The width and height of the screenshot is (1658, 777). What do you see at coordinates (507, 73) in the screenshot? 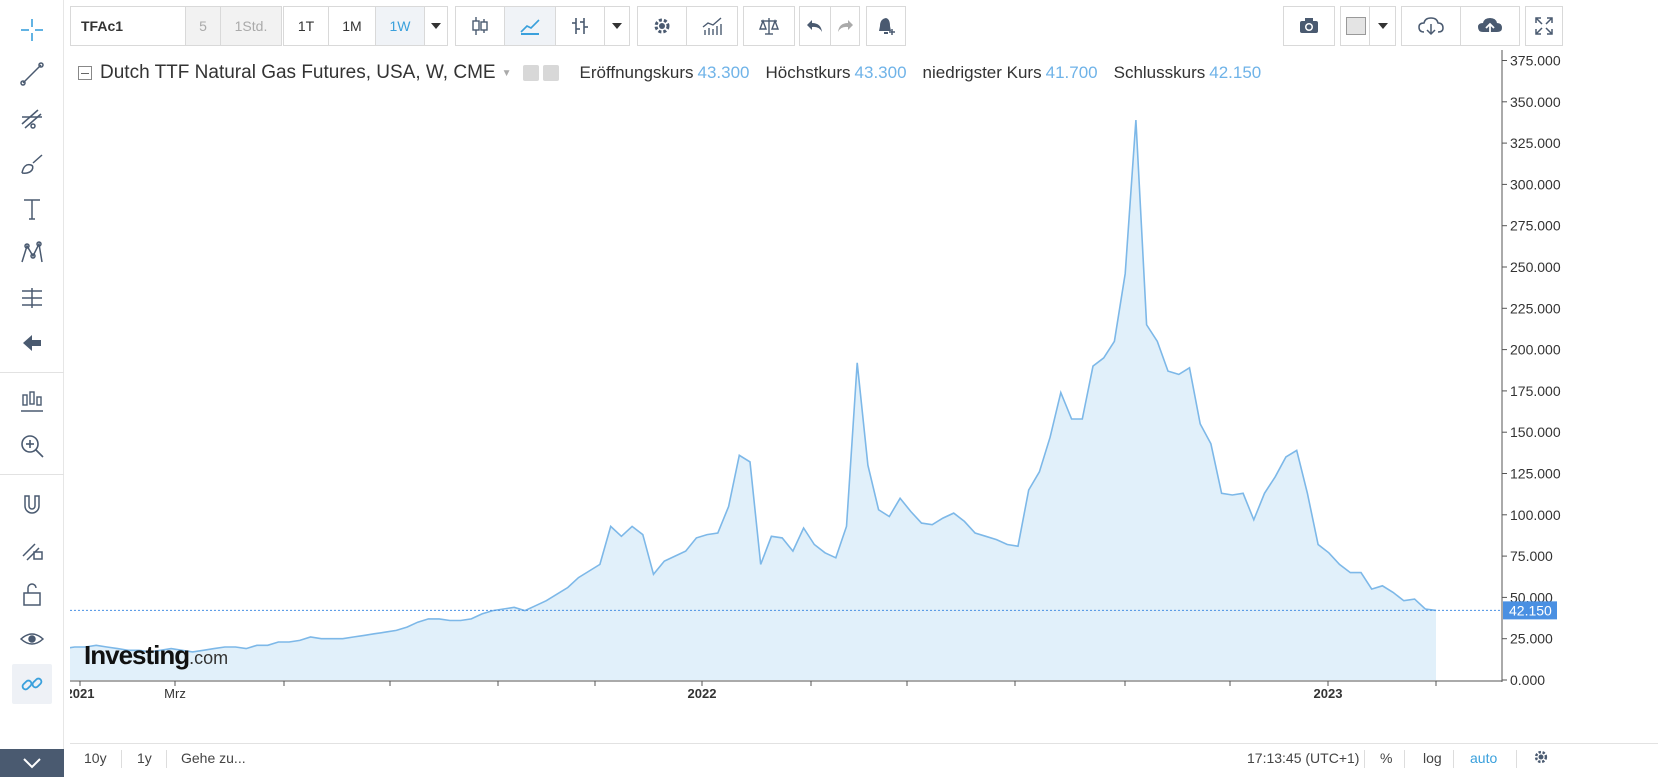
I see `legend-caret-icon: ▼` at bounding box center [507, 73].